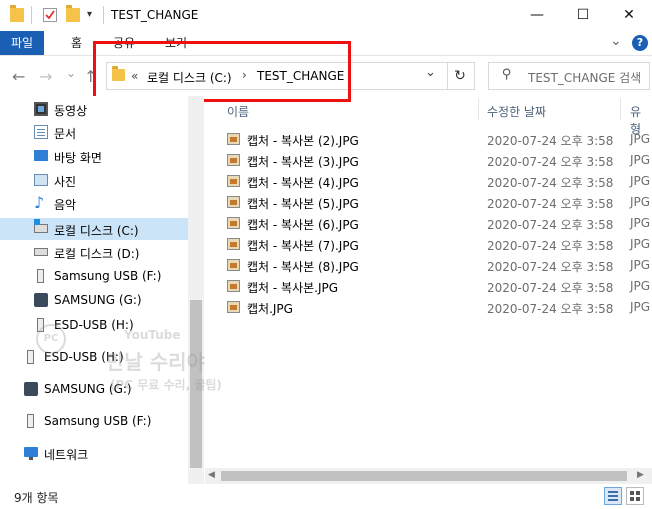 This screenshot has width=652, height=509. Describe the element at coordinates (71, 73) in the screenshot. I see `recent-locations-button: ⌄` at that location.